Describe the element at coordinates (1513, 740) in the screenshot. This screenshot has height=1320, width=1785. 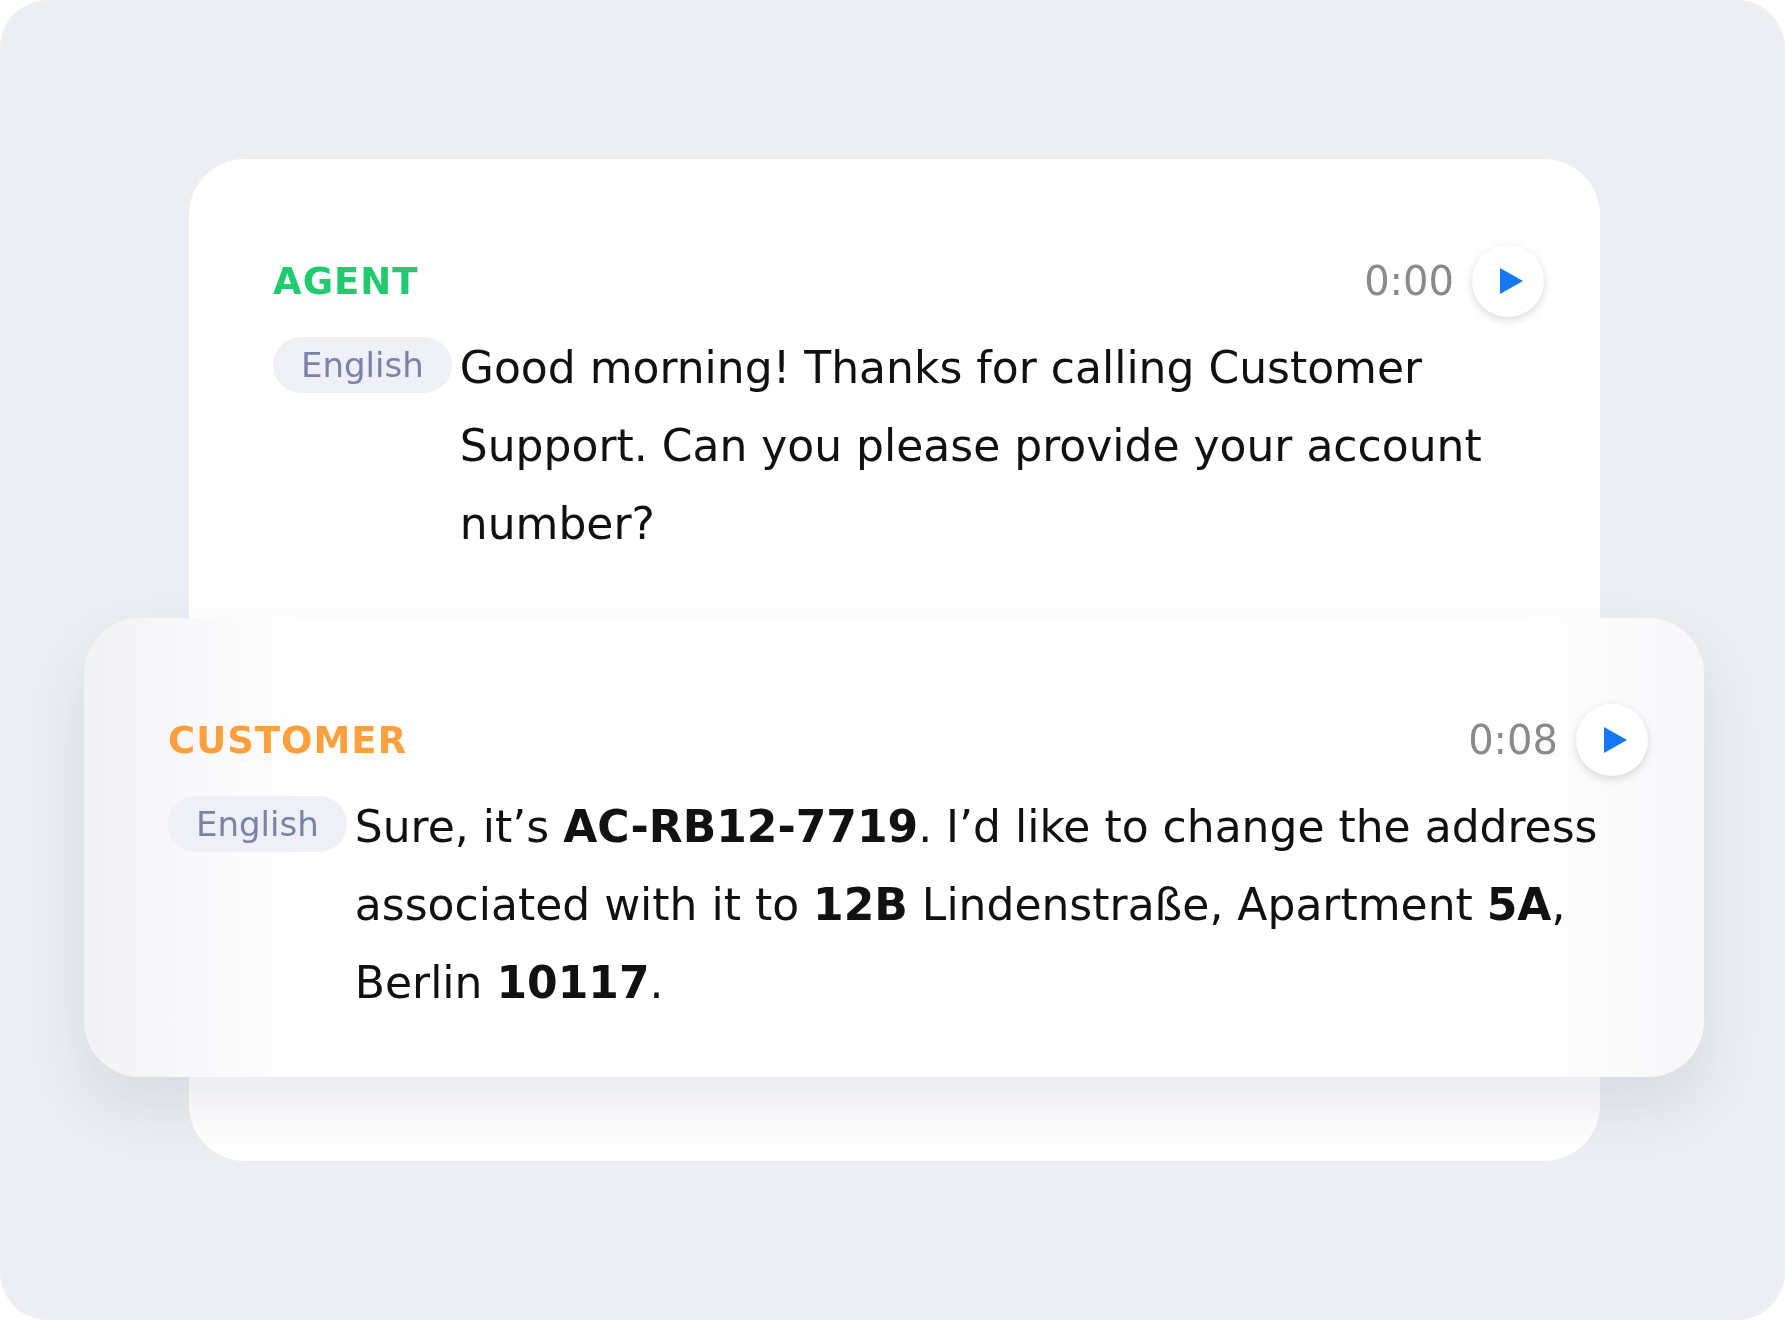
I see `timestamp: 0:08` at that location.